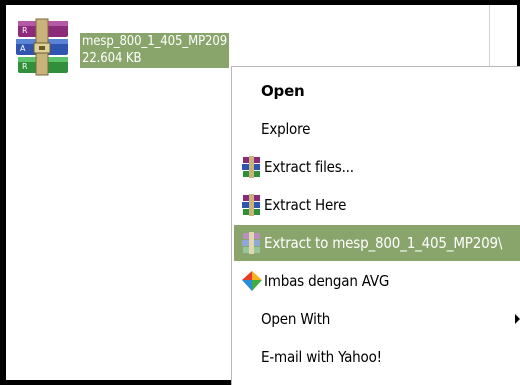  What do you see at coordinates (112, 58) in the screenshot?
I see `file-size: 22.604 KB` at bounding box center [112, 58].